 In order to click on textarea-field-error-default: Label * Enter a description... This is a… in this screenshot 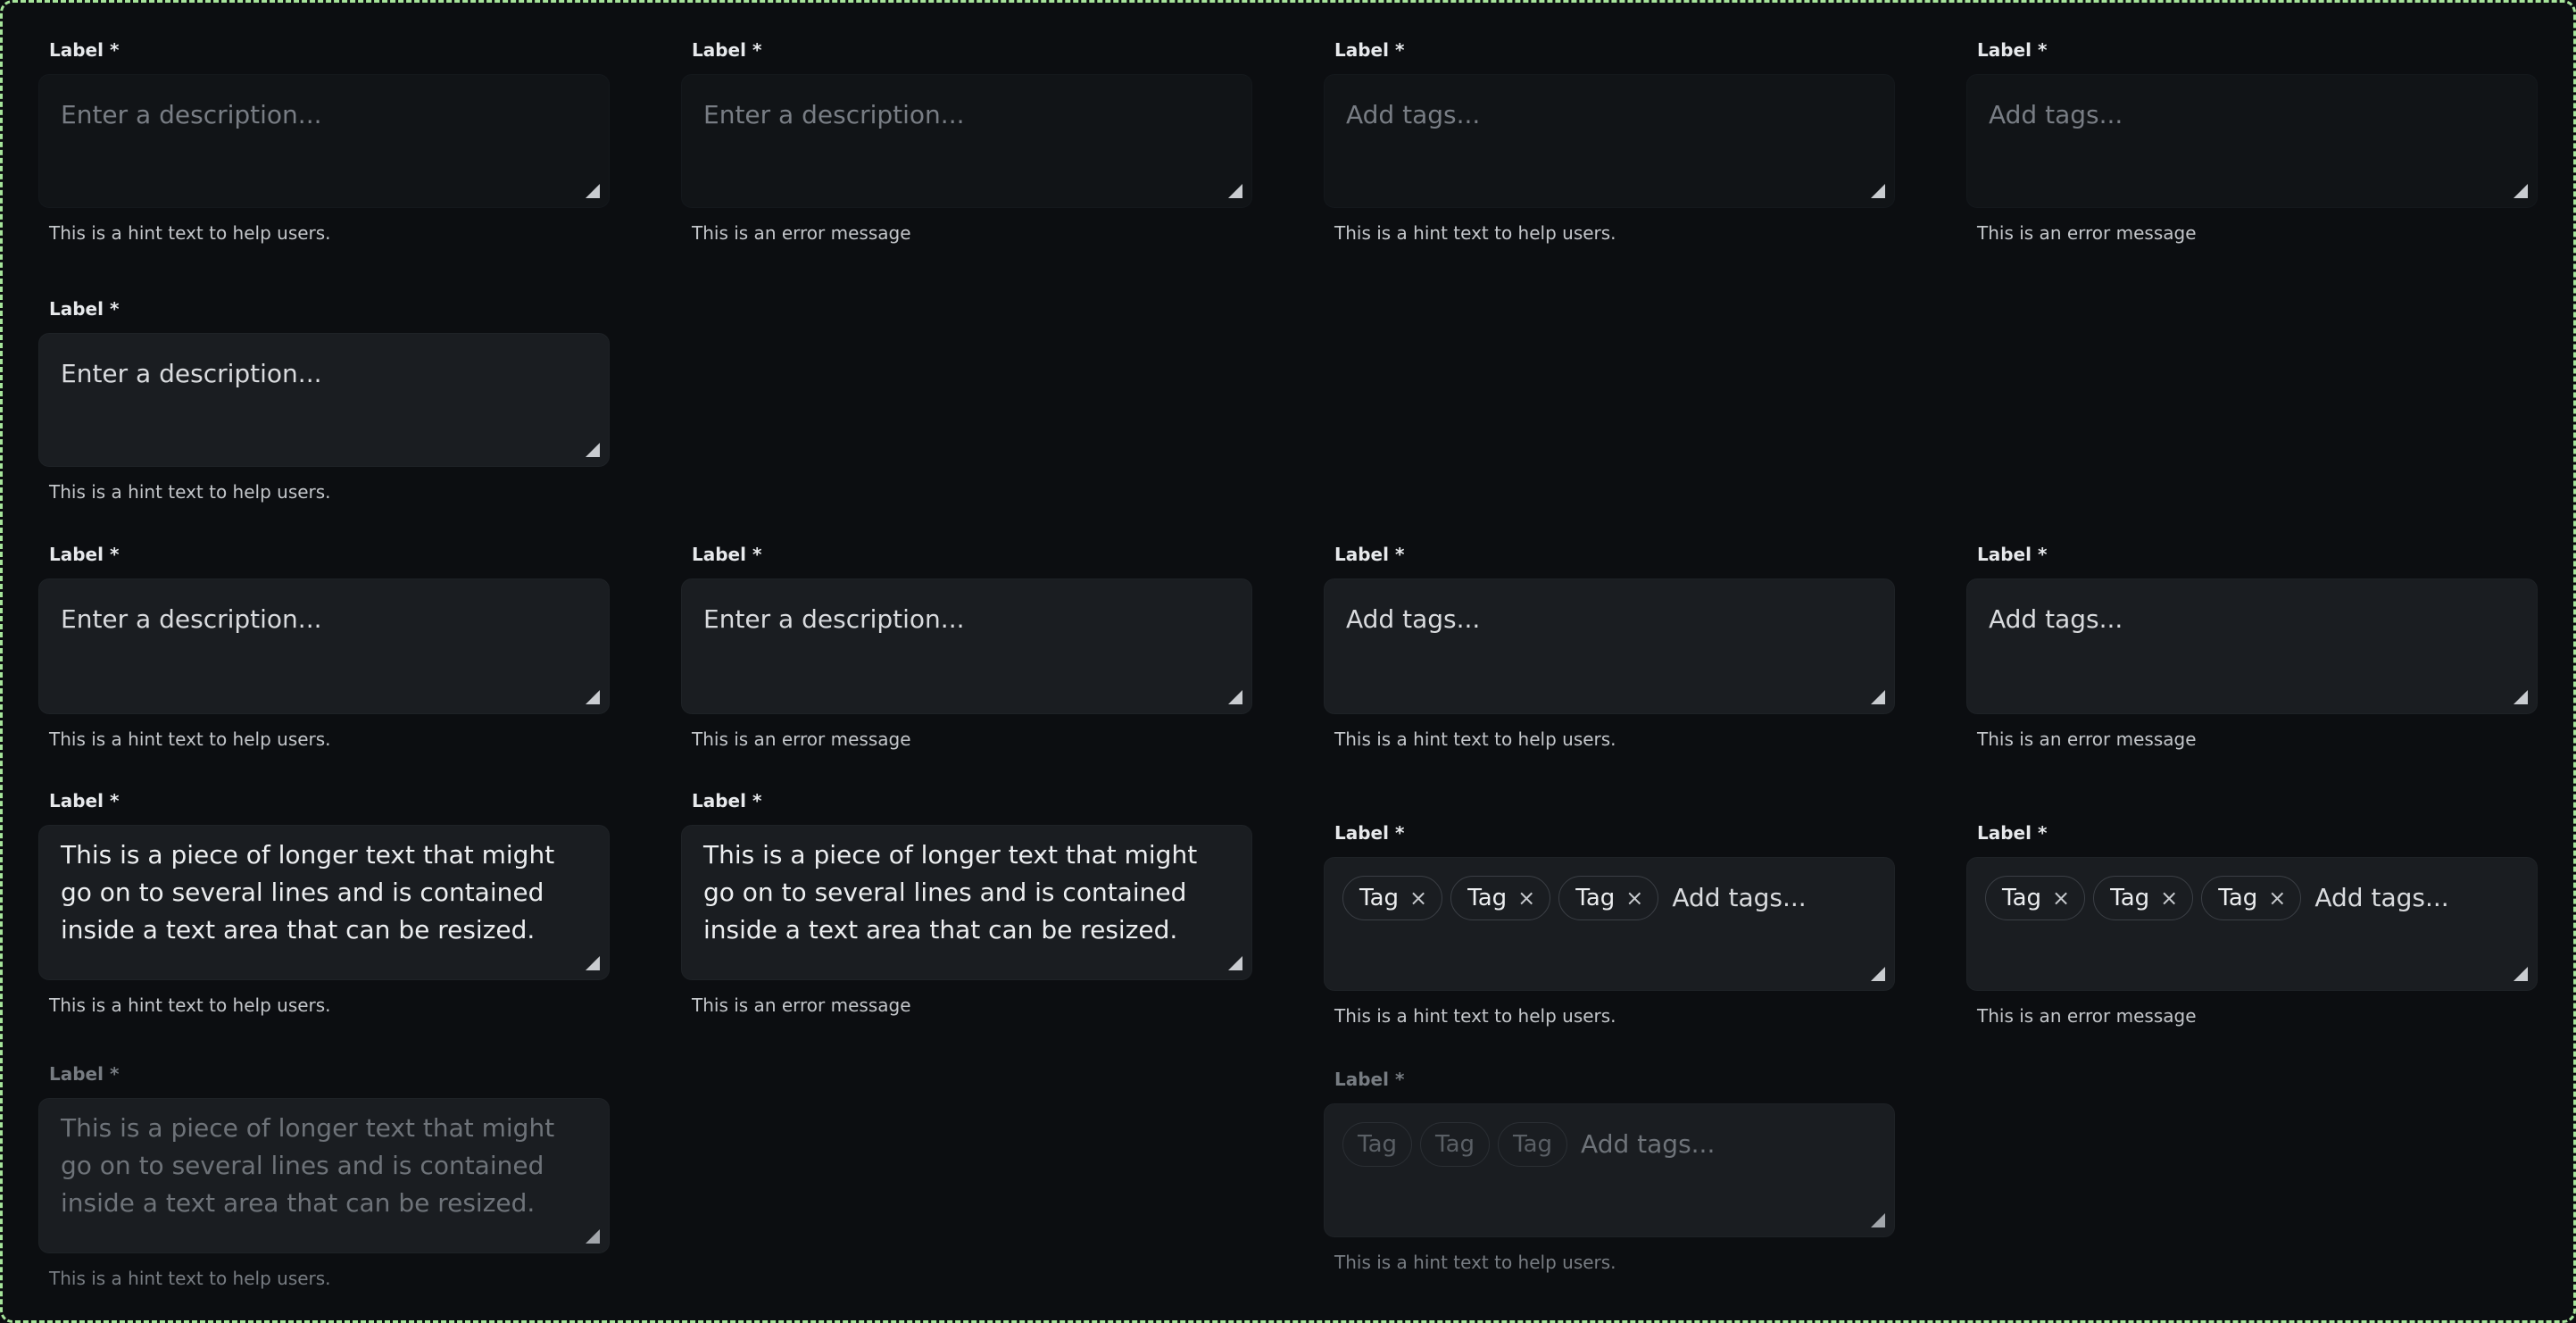, I will do `click(966, 141)`.